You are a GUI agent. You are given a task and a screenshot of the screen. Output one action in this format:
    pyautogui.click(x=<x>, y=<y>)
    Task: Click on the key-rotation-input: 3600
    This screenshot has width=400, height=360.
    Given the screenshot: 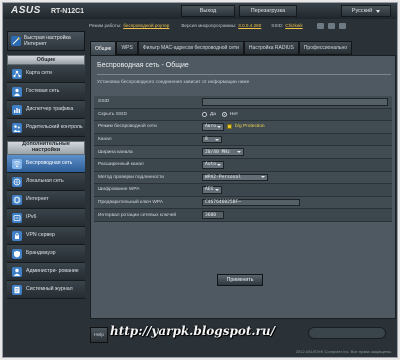 What is the action you would take?
    pyautogui.click(x=213, y=215)
    